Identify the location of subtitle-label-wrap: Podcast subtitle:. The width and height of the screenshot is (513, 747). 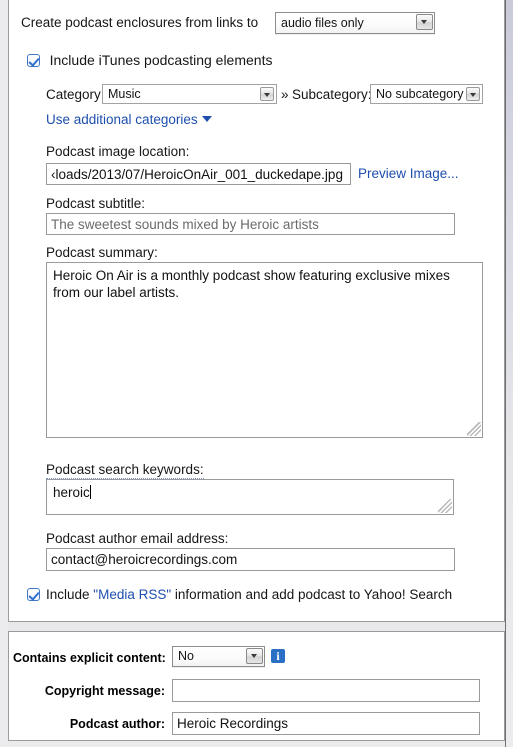
(95, 203).